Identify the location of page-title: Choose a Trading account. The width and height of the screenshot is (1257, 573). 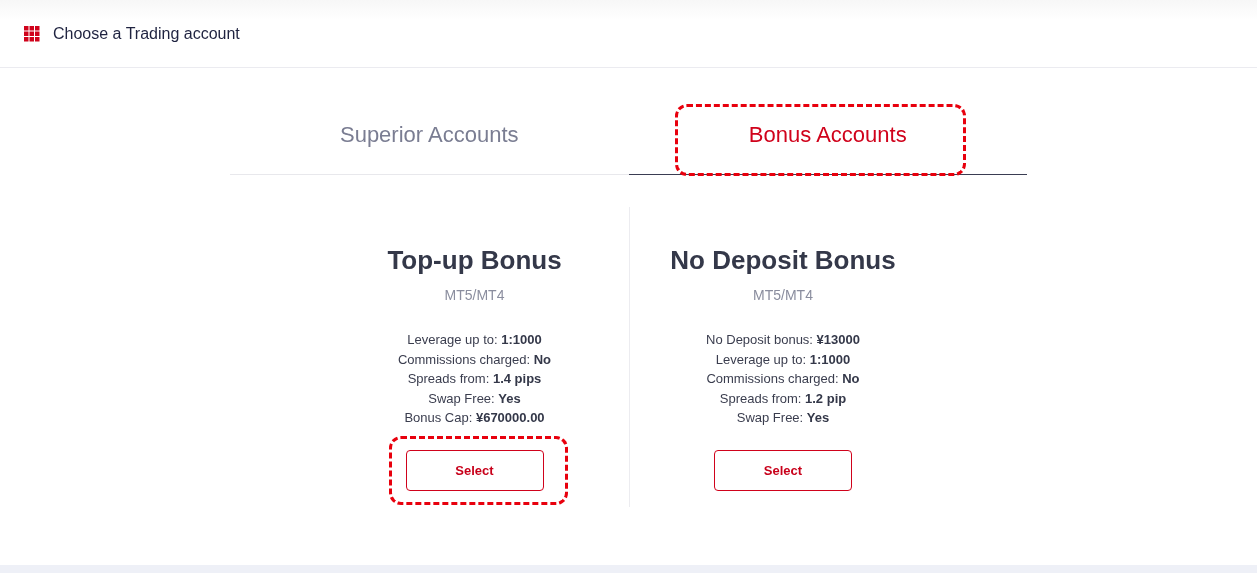
(146, 33).